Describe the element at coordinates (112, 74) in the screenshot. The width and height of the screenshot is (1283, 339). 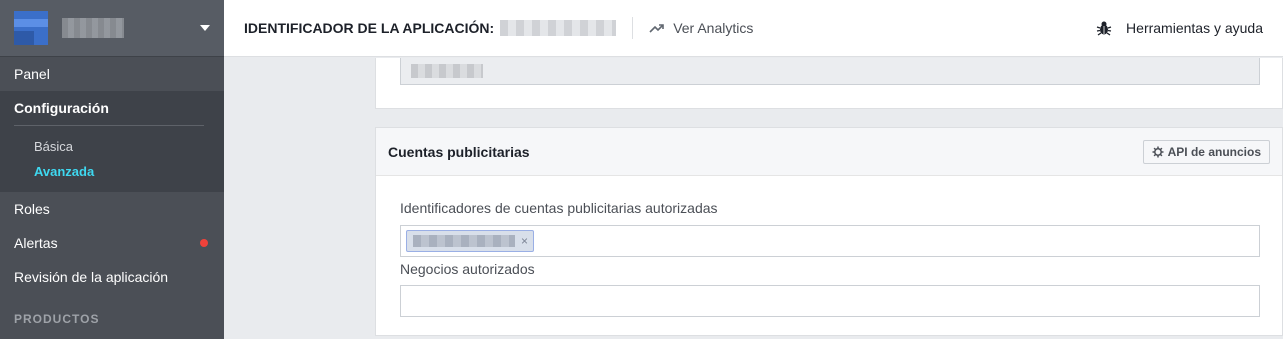
I see `sidebar-item-panel: Panel` at that location.